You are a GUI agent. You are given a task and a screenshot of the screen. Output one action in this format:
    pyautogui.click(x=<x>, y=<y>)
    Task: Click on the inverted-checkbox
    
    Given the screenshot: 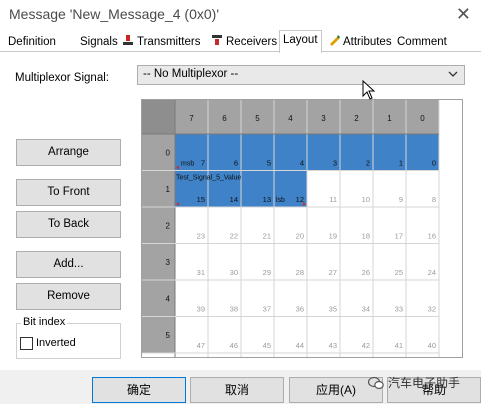 What is the action you would take?
    pyautogui.click(x=26, y=343)
    